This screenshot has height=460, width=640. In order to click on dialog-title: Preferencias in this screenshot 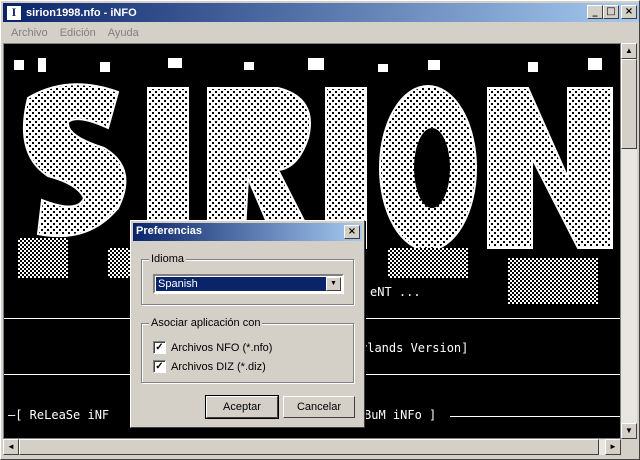, I will do `click(169, 231)`.